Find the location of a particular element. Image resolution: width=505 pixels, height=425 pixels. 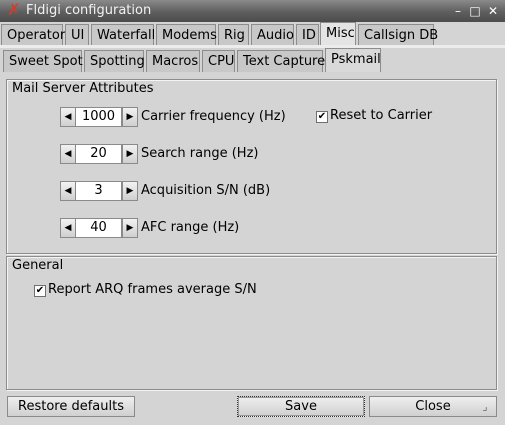

tab-strip is located at coordinates (252, 46).